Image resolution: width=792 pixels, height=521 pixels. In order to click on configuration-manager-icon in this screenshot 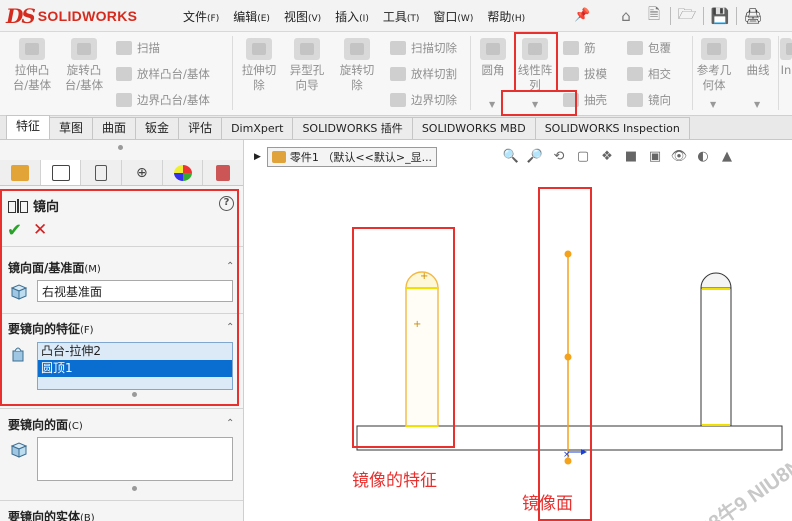, I will do `click(101, 172)`.